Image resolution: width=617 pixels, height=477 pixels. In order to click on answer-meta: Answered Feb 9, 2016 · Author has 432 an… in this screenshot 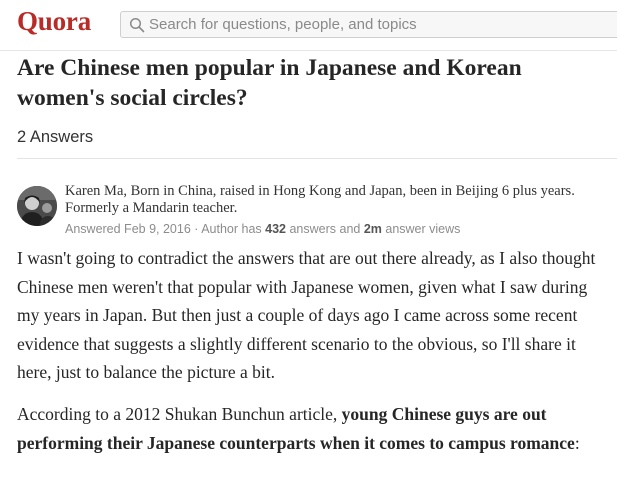, I will do `click(262, 229)`.